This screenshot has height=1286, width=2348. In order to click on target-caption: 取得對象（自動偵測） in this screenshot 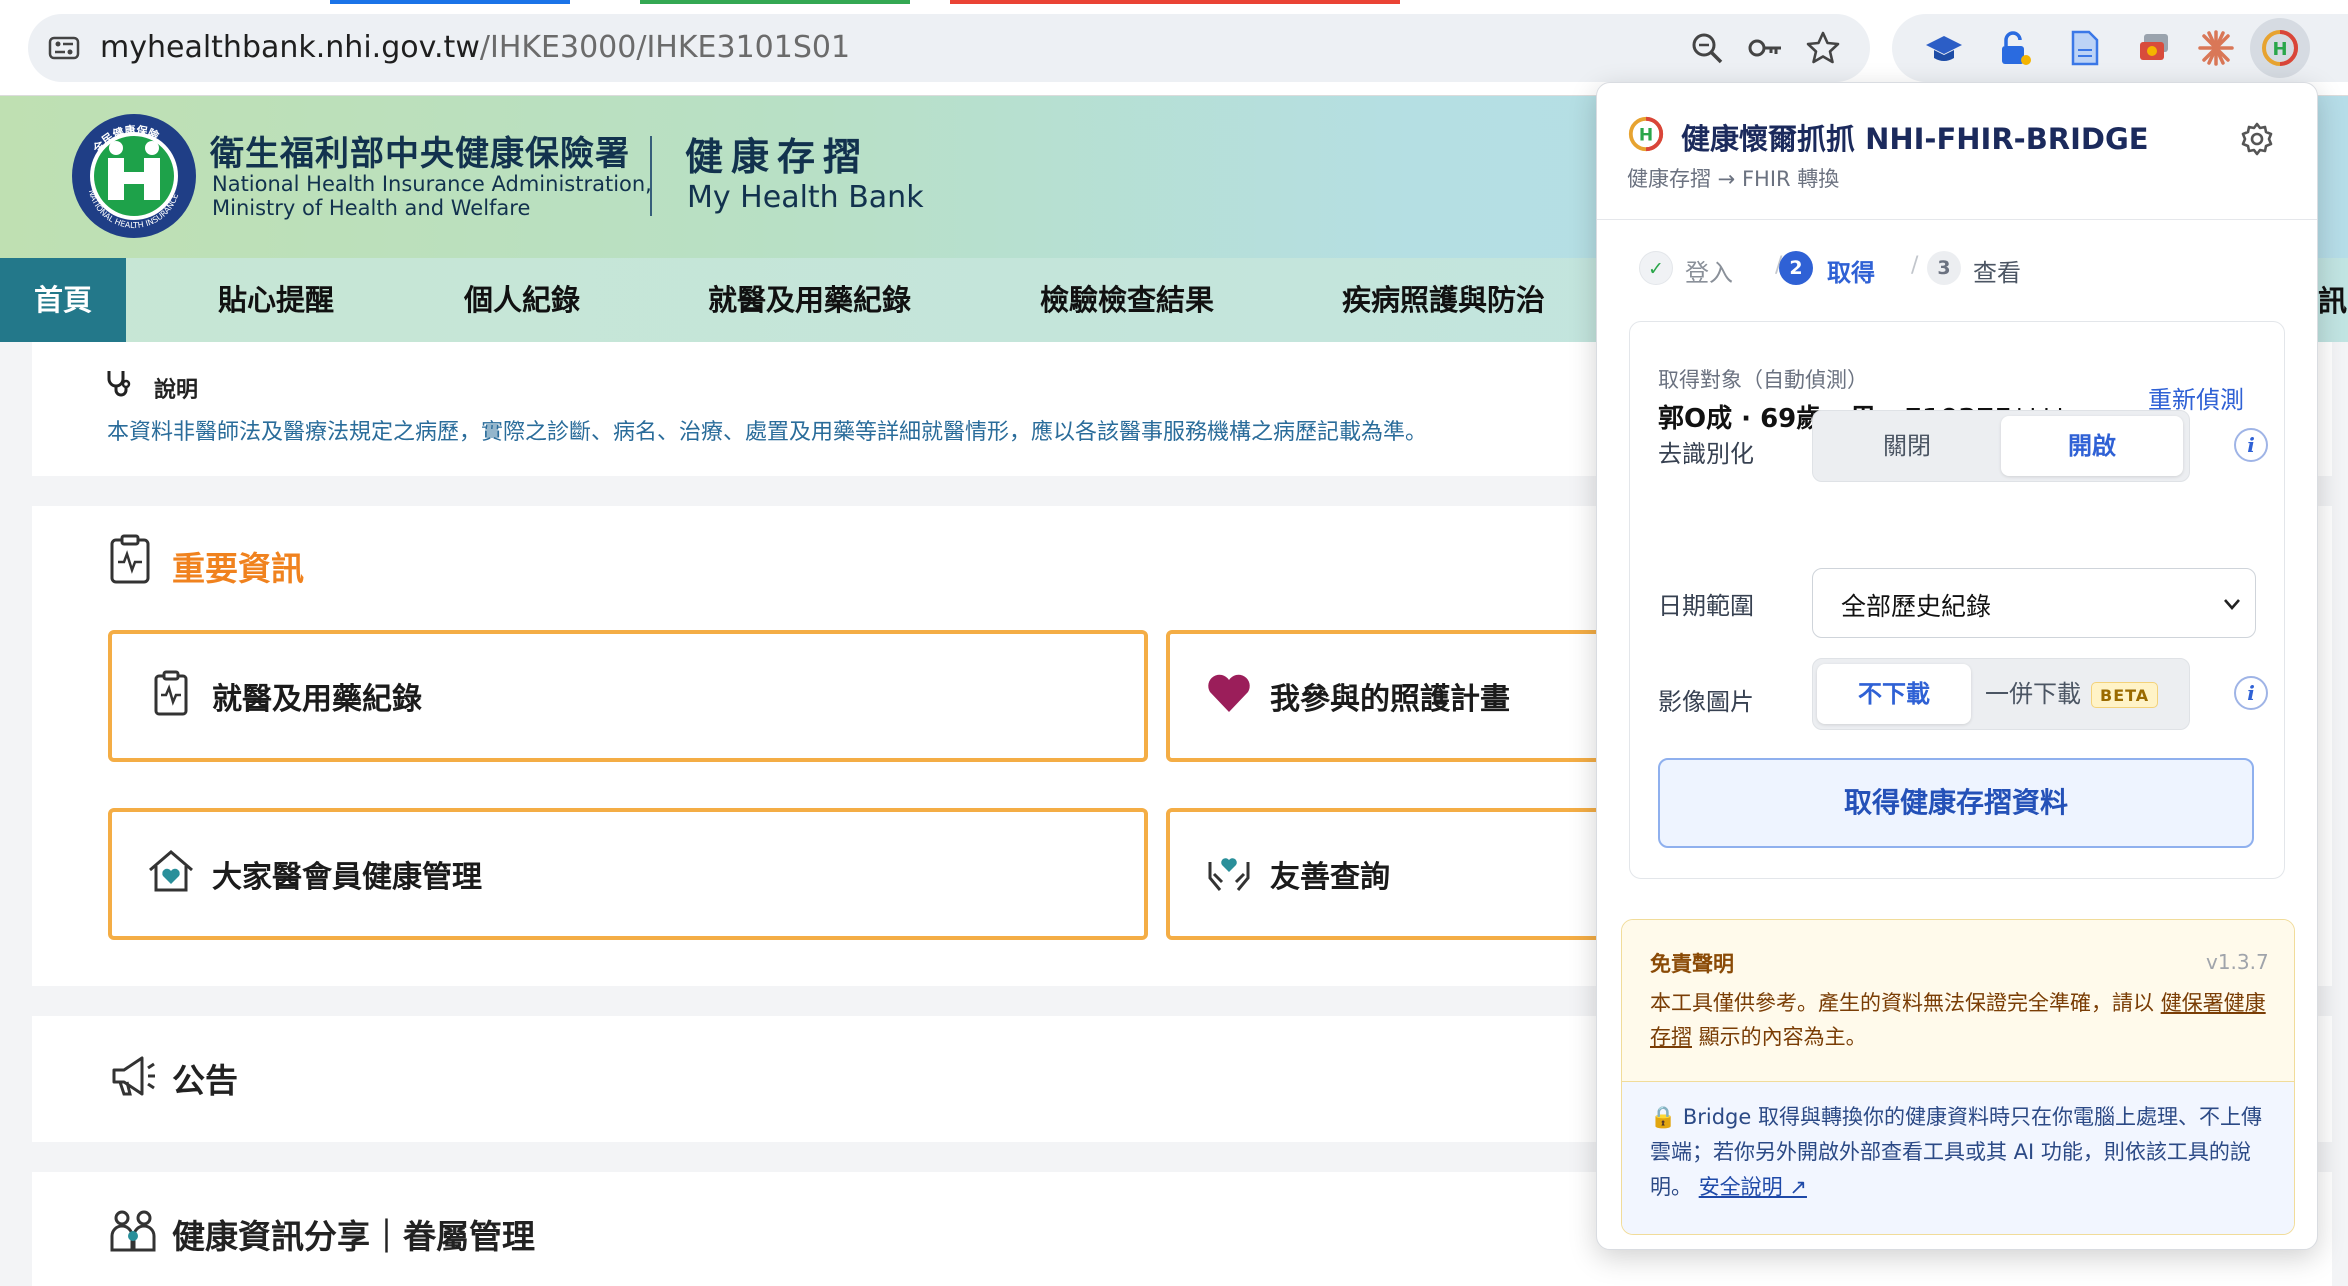, I will do `click(1763, 380)`.